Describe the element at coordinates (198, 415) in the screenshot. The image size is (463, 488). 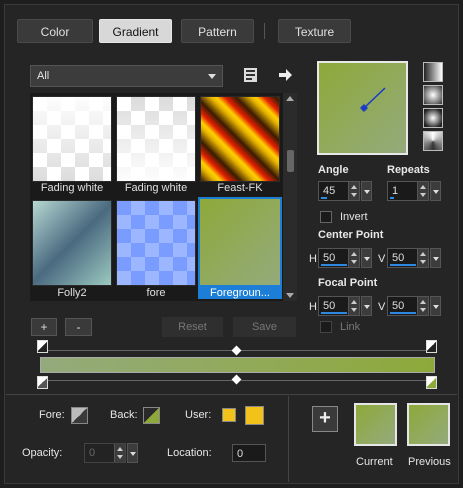
I see `user-label: User:` at that location.